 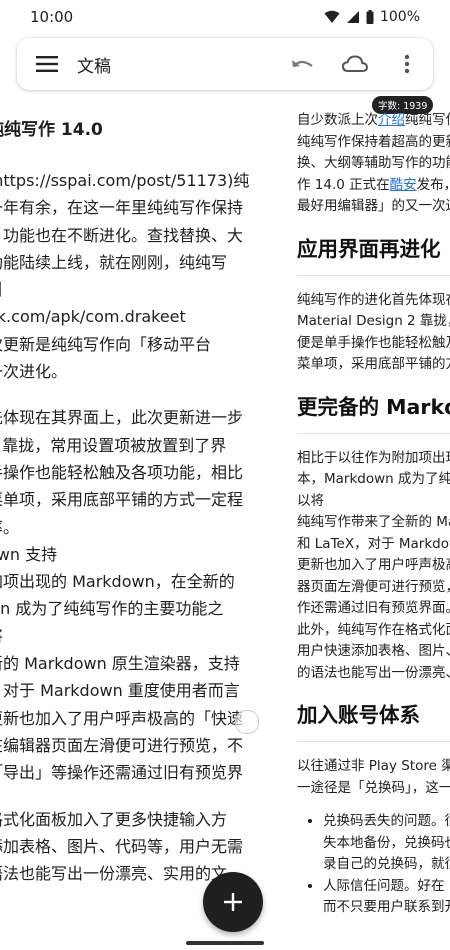 I want to click on preview-line: 以往通过非 Play Store 渠道解锁, so click(x=373, y=766).